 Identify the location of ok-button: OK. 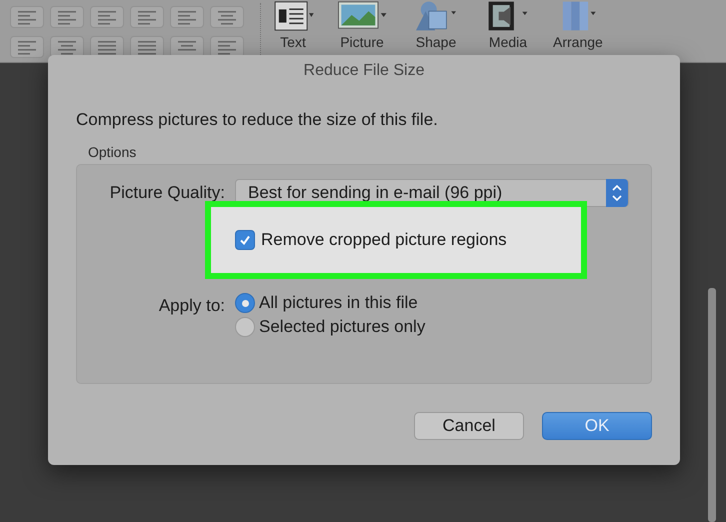
(597, 426).